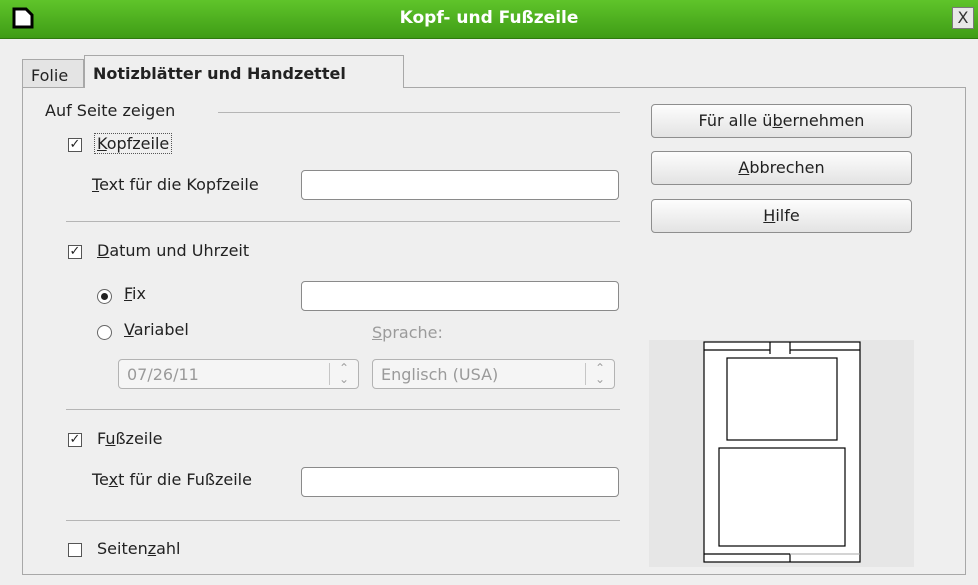 This screenshot has height=585, width=978. What do you see at coordinates (460, 296) in the screenshot?
I see `fix-datetime-input` at bounding box center [460, 296].